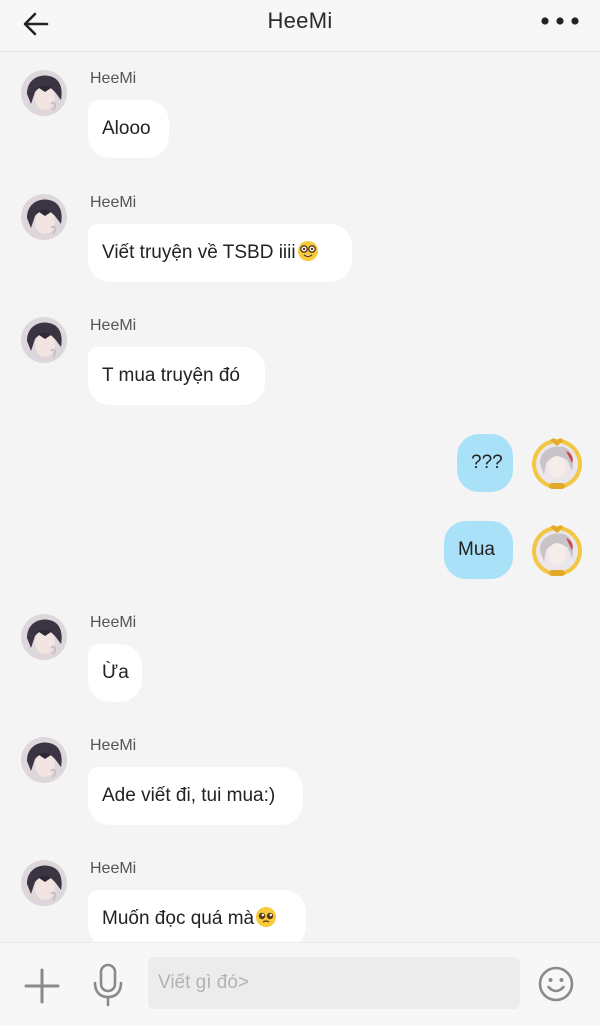  I want to click on message-text: Muốn đọc quá mà, so click(178, 918).